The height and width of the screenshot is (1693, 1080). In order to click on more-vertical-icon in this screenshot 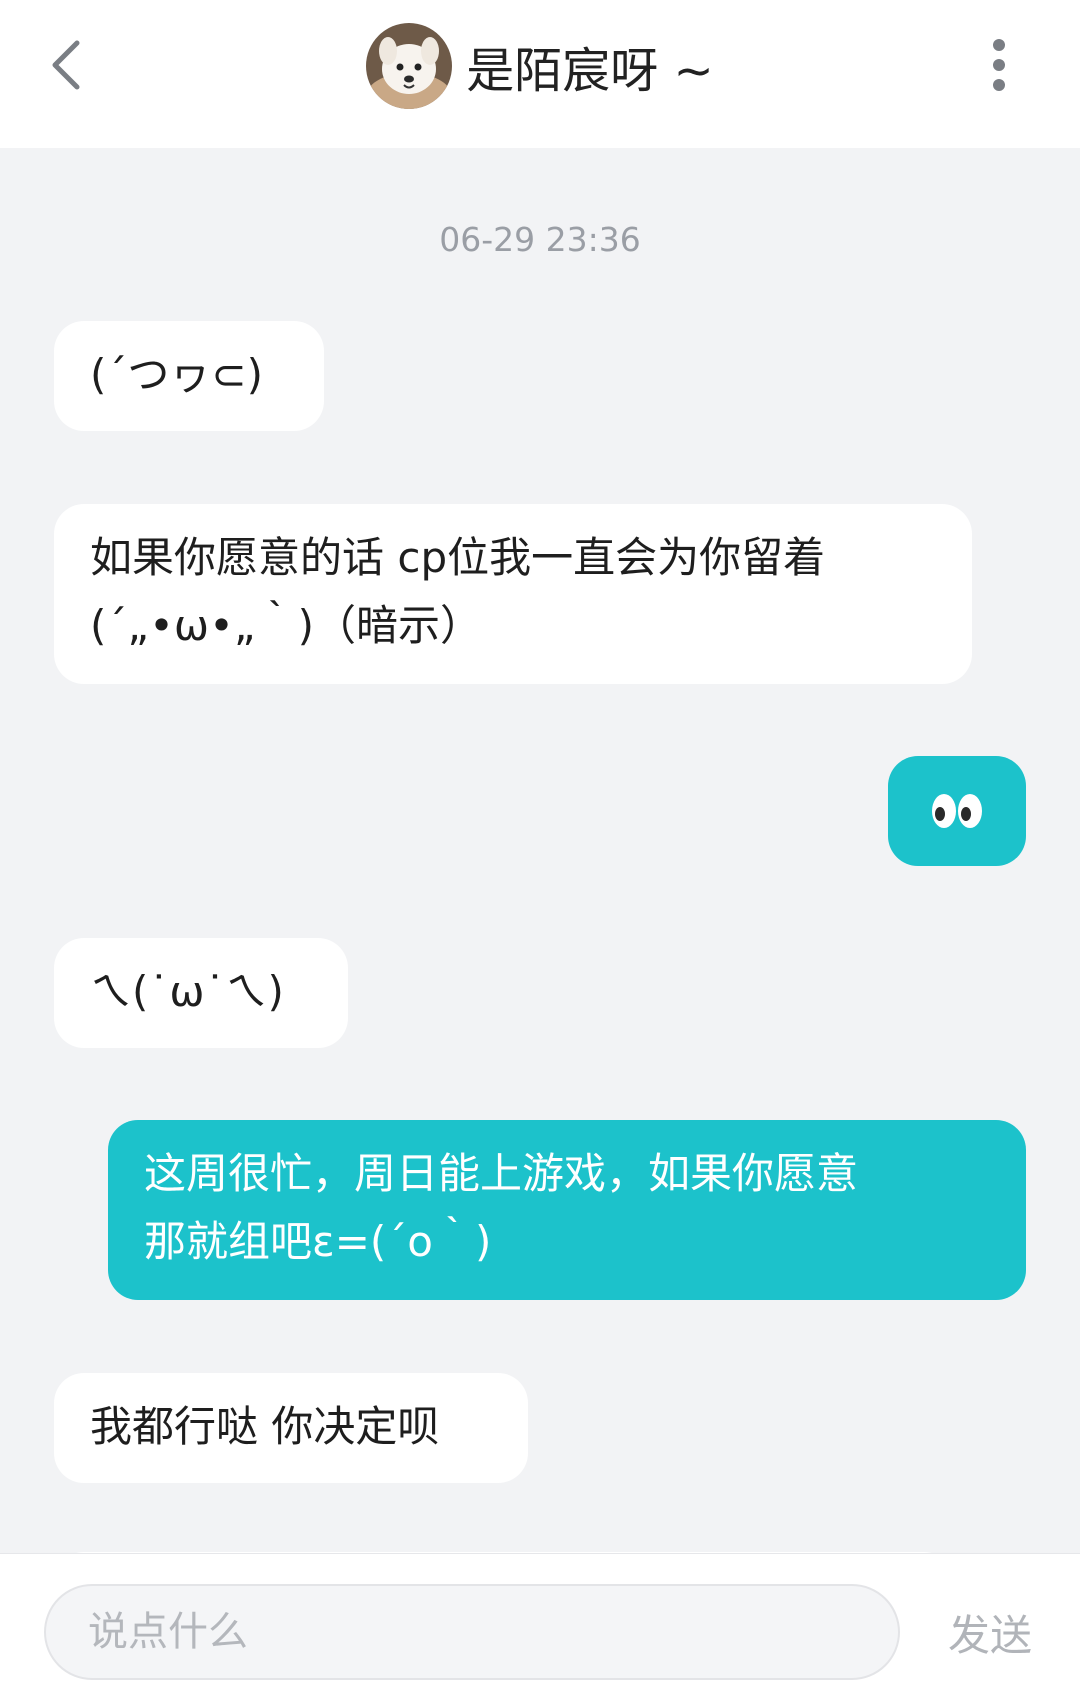, I will do `click(999, 65)`.